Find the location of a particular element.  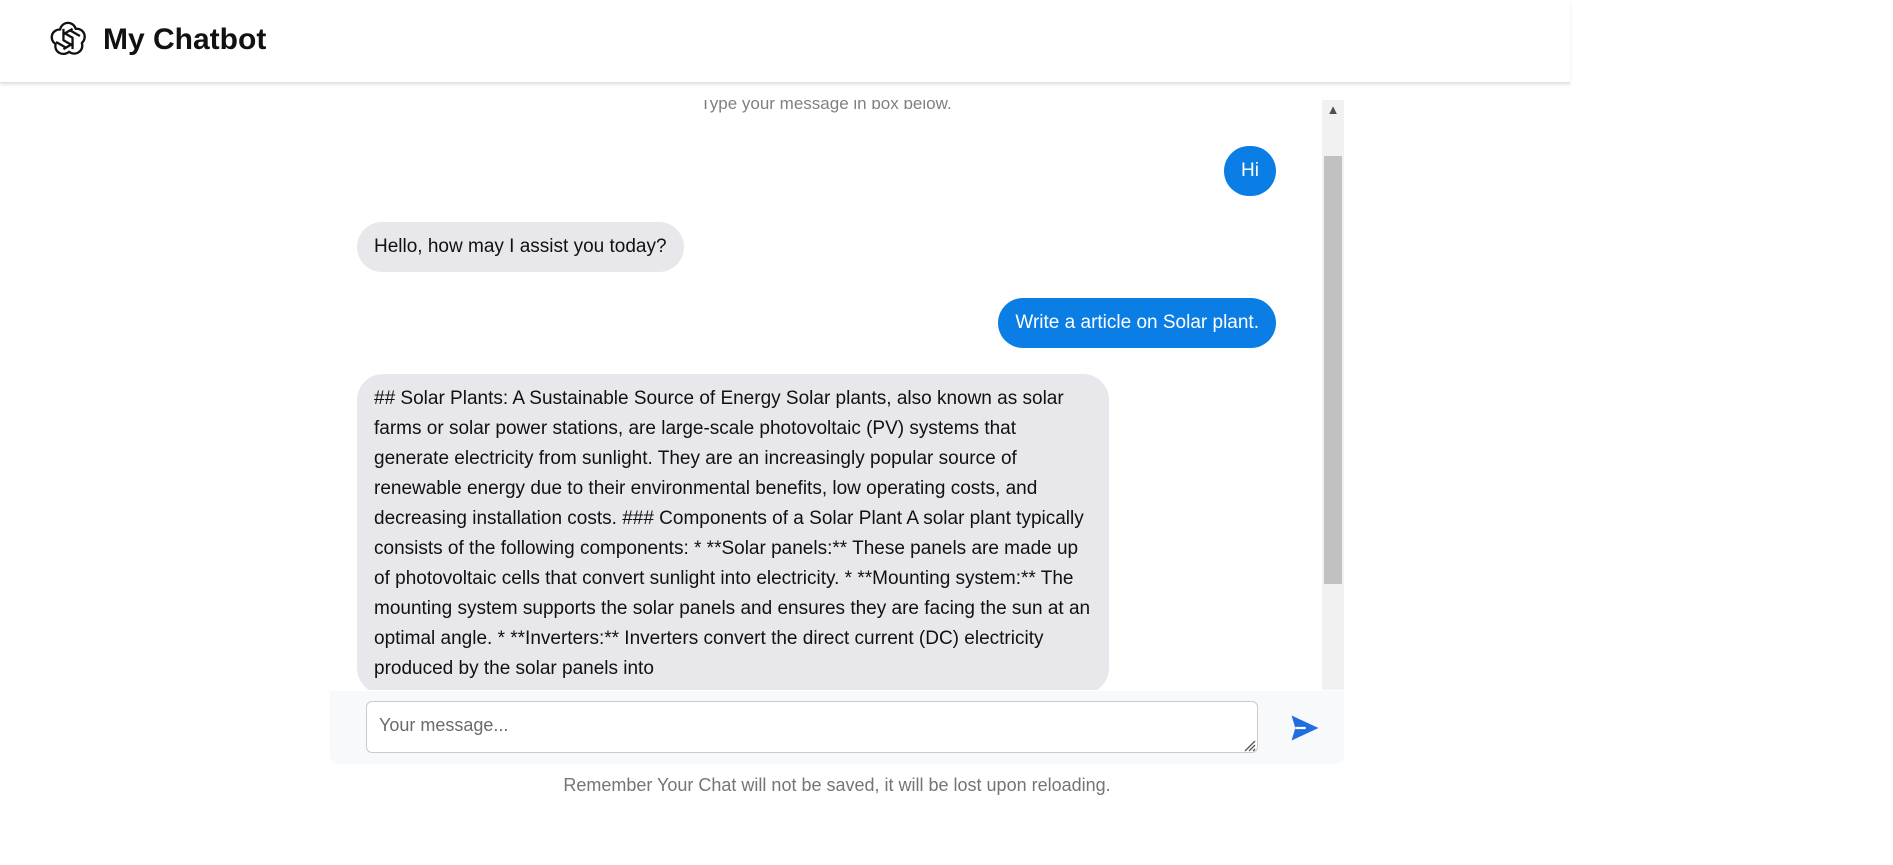

message-composer is located at coordinates (837, 727).